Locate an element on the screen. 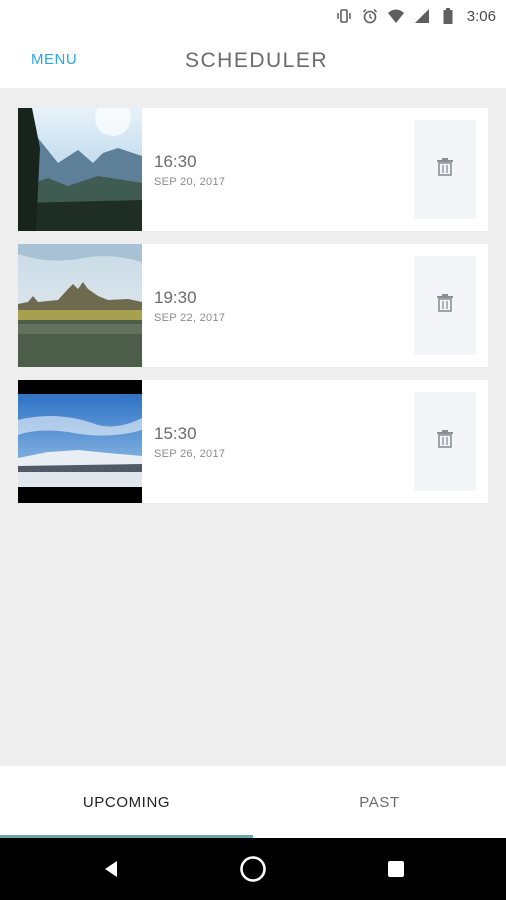 The width and height of the screenshot is (506, 900). schedule-time: 16:30 is located at coordinates (175, 161).